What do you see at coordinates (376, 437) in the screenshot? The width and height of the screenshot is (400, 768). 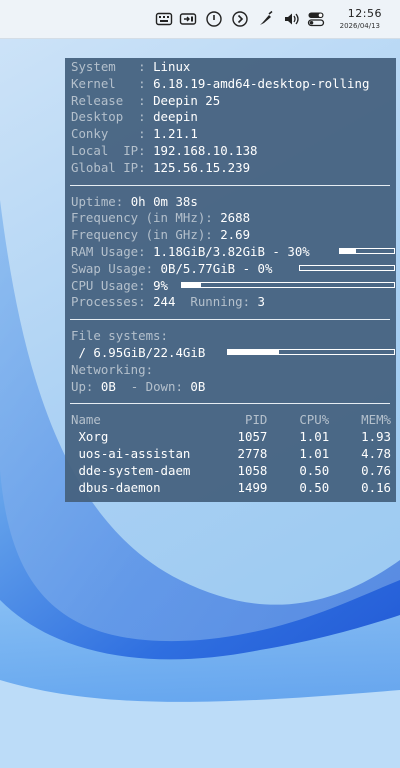 I see `process-mem: 1.93` at bounding box center [376, 437].